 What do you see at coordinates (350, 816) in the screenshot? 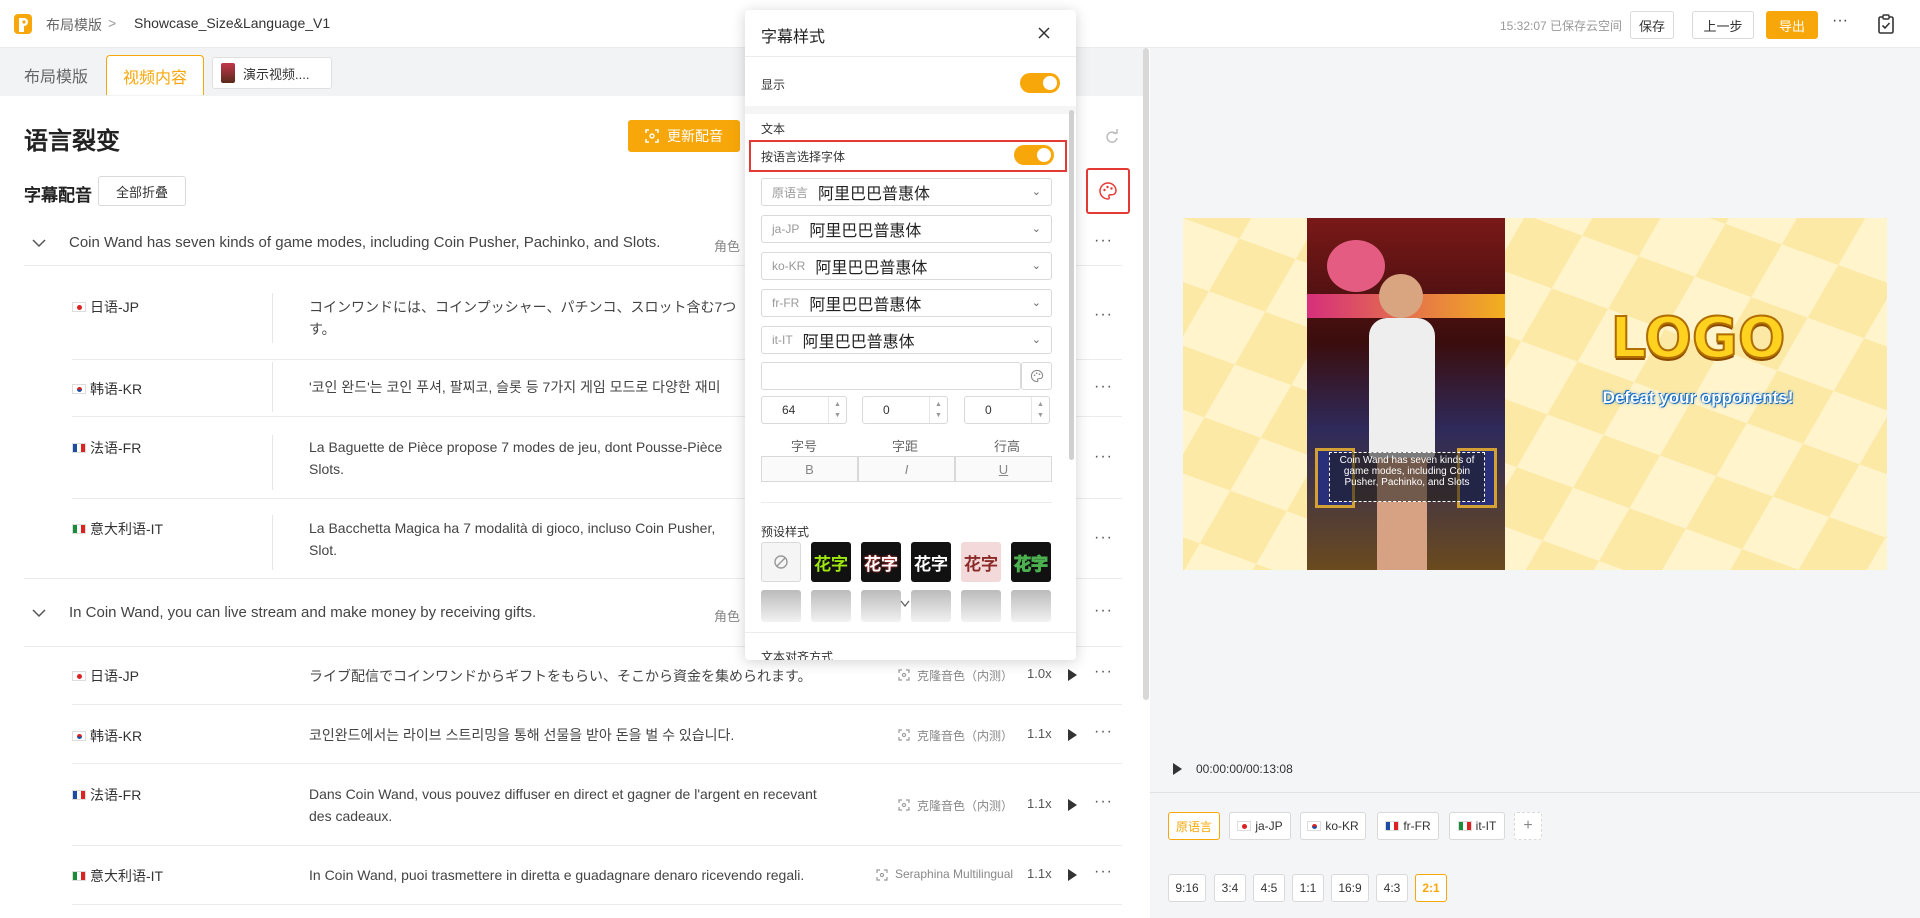
I see `translation-text-line2: des cadeaux.` at bounding box center [350, 816].